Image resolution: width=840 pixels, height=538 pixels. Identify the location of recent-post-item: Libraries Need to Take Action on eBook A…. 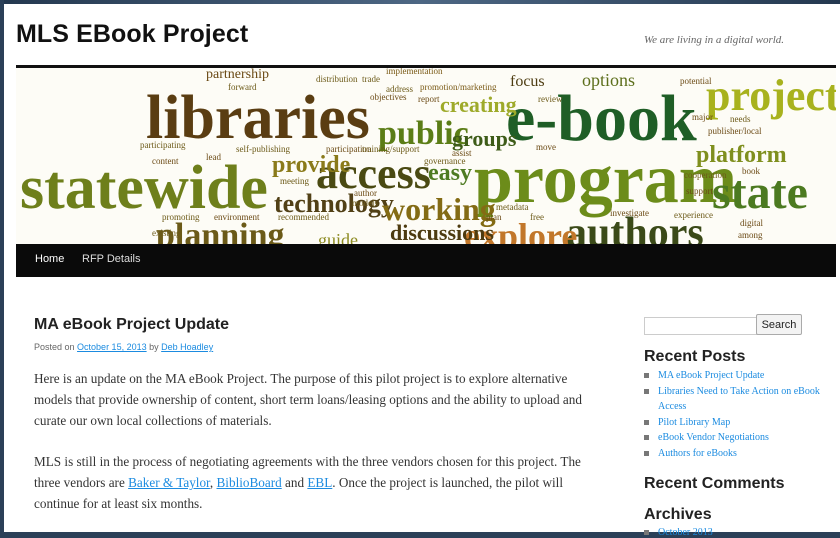
(742, 399).